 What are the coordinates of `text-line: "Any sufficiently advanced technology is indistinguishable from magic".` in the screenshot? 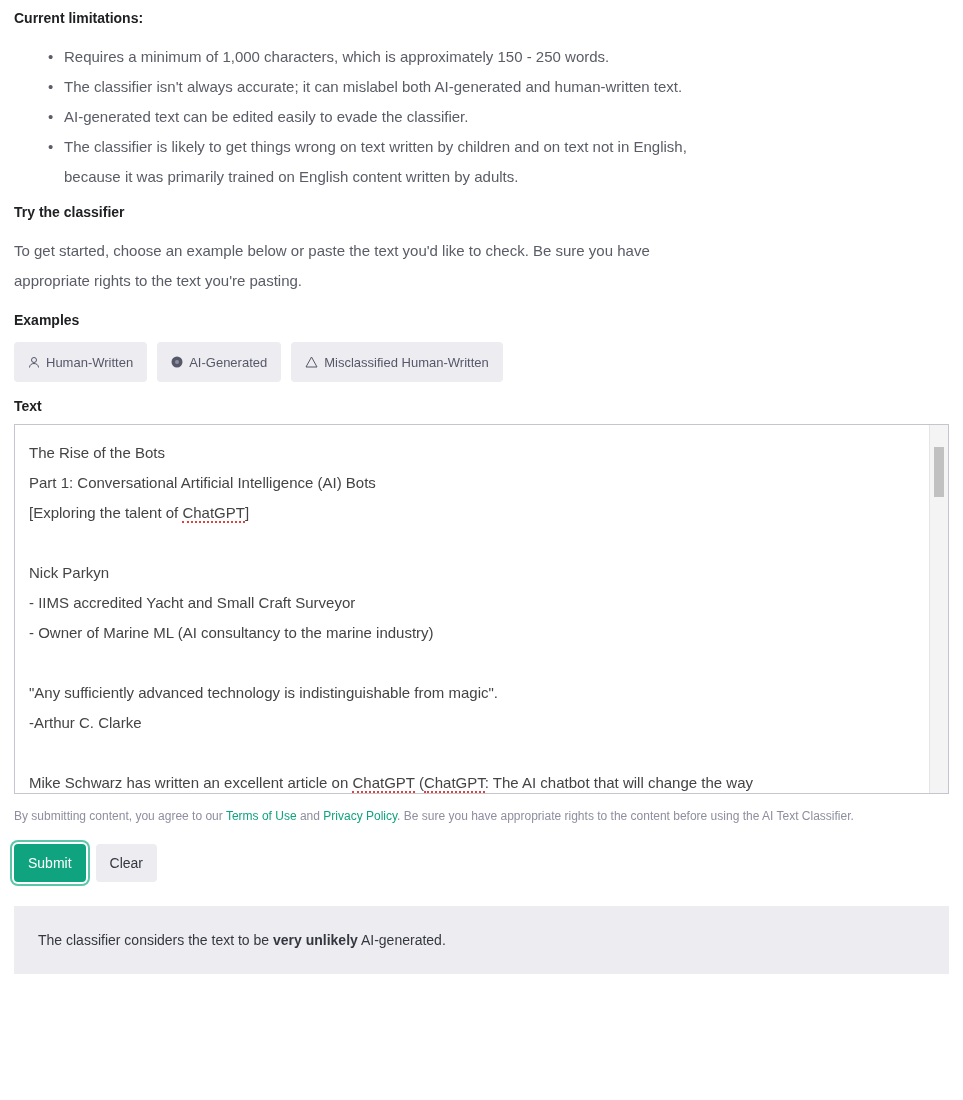 It's located at (264, 693).